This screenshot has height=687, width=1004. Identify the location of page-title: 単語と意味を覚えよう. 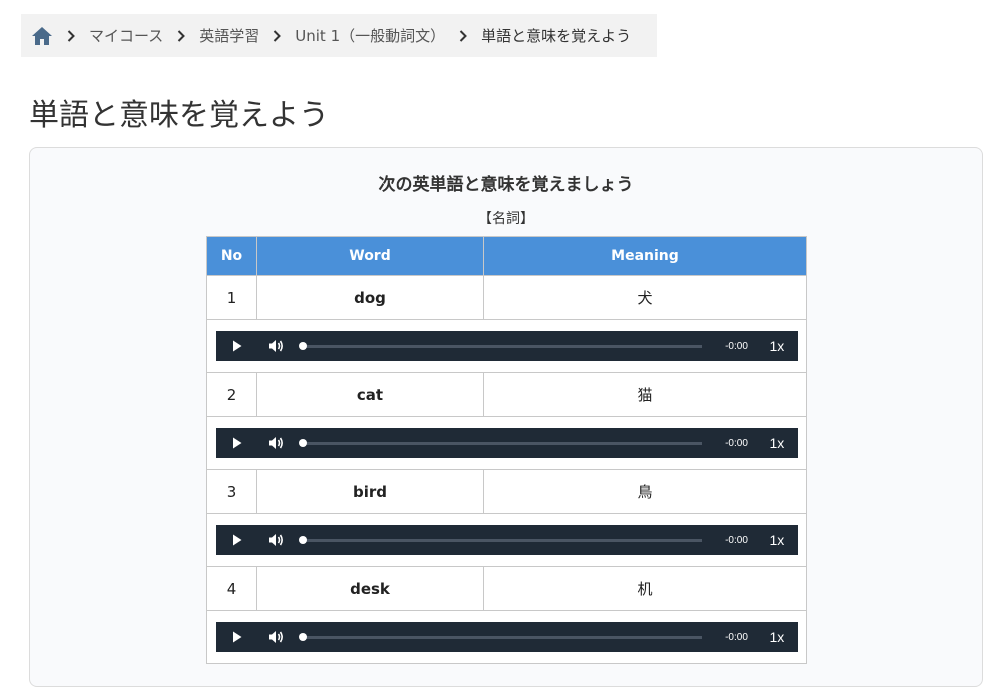
(179, 115).